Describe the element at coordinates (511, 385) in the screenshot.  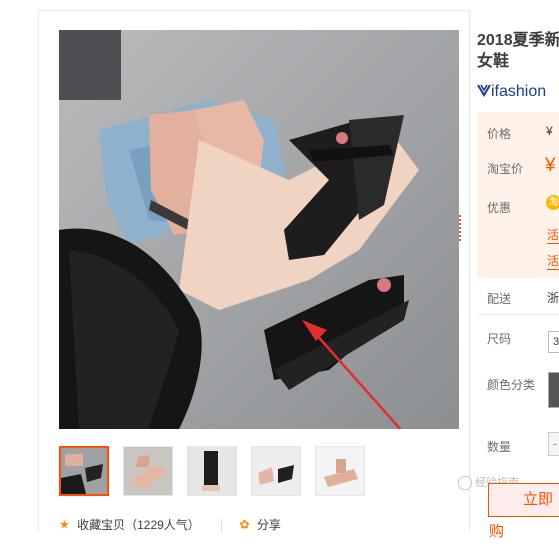
I see `color-label: 颜色分类` at that location.